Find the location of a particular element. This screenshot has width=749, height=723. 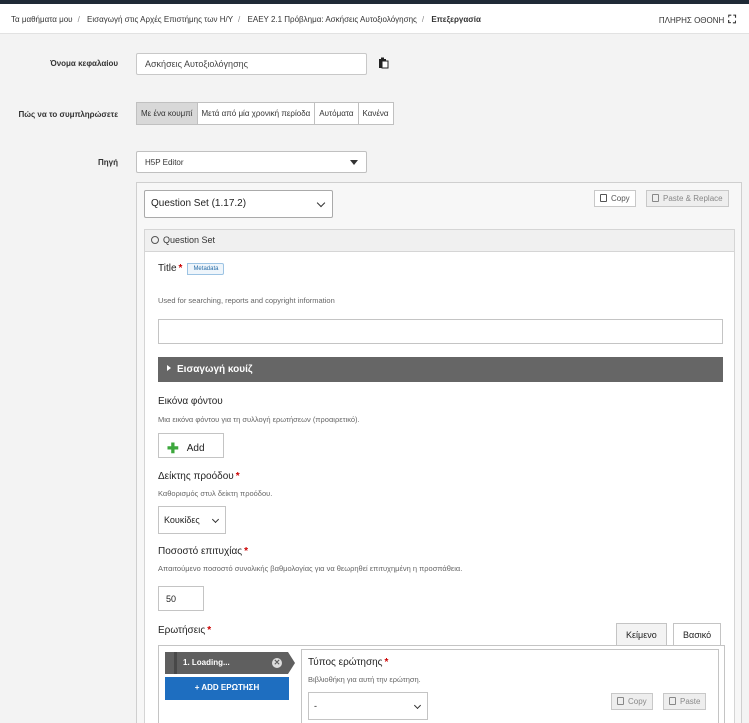

copy-button: Copy is located at coordinates (615, 198).